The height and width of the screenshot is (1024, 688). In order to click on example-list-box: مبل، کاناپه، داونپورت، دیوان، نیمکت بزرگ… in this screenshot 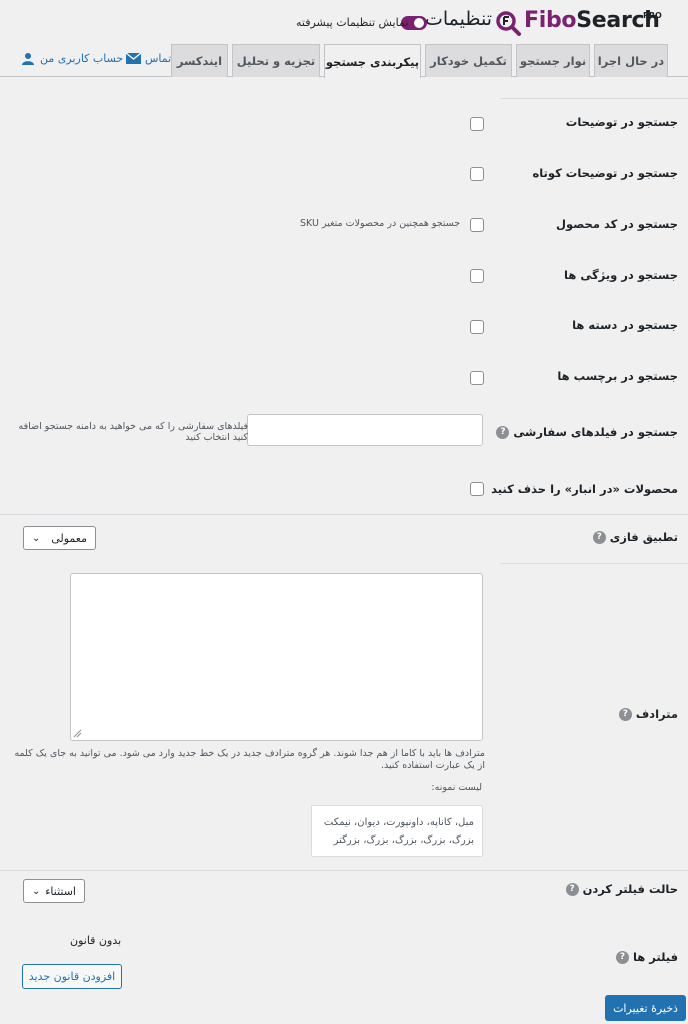, I will do `click(397, 831)`.